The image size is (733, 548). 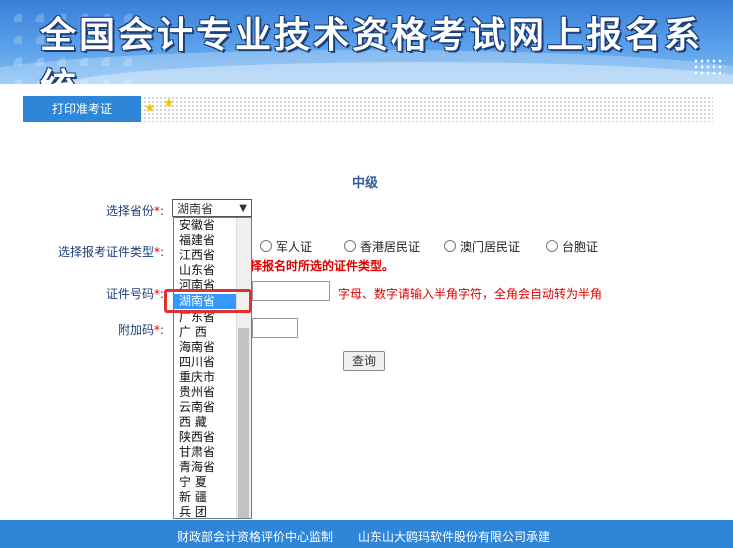 I want to click on province-select: 湖南省 ▼, so click(x=212, y=208).